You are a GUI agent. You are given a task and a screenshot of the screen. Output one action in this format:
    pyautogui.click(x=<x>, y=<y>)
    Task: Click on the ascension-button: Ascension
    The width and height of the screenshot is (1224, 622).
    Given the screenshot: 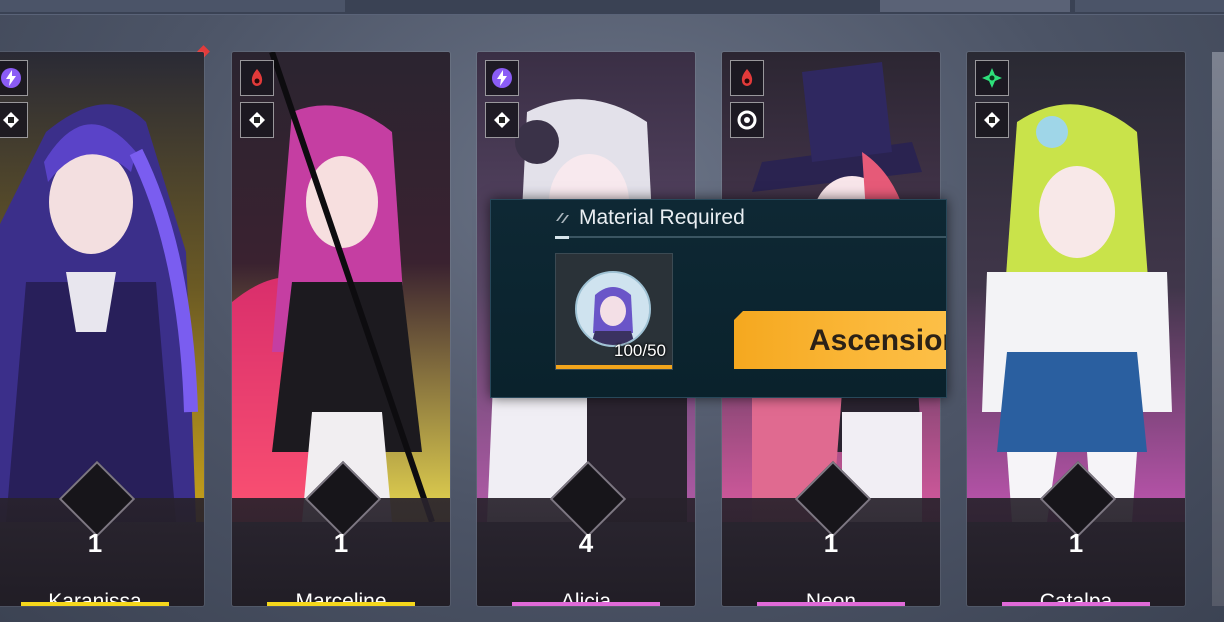 What is the action you would take?
    pyautogui.click(x=840, y=340)
    